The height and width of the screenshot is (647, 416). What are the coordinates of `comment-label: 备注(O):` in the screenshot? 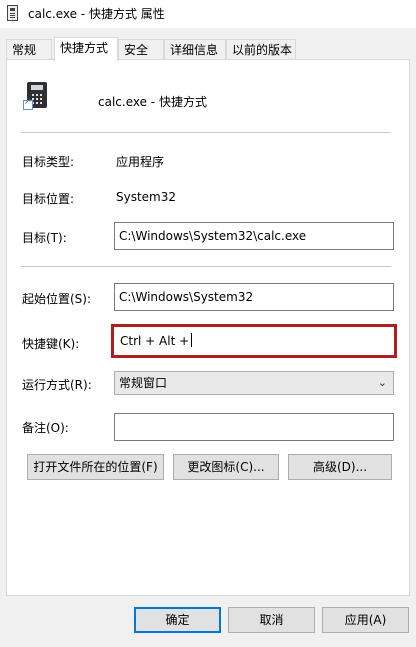 It's located at (45, 428).